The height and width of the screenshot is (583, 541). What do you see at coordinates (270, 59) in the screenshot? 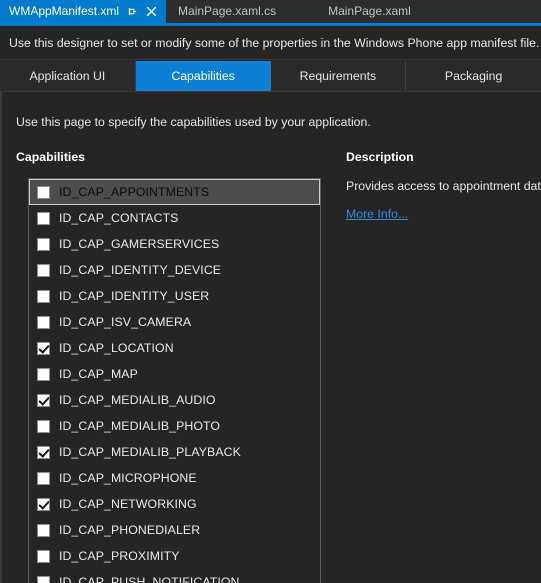
I see `banner-separator` at bounding box center [270, 59].